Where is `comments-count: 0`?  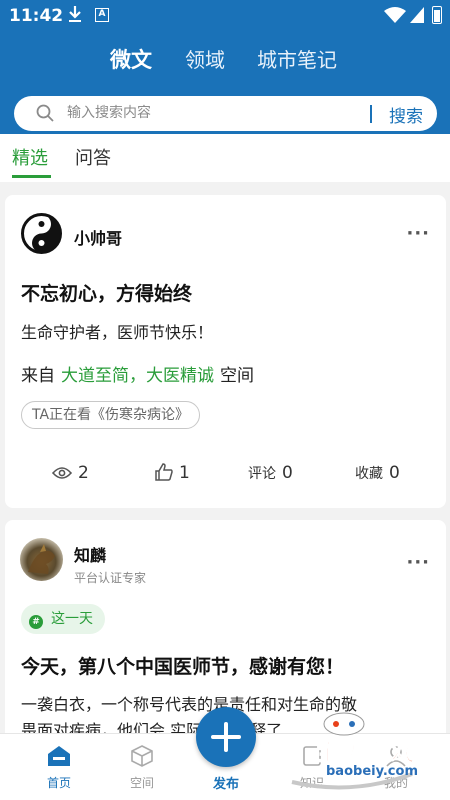
comments-count: 0 is located at coordinates (287, 473).